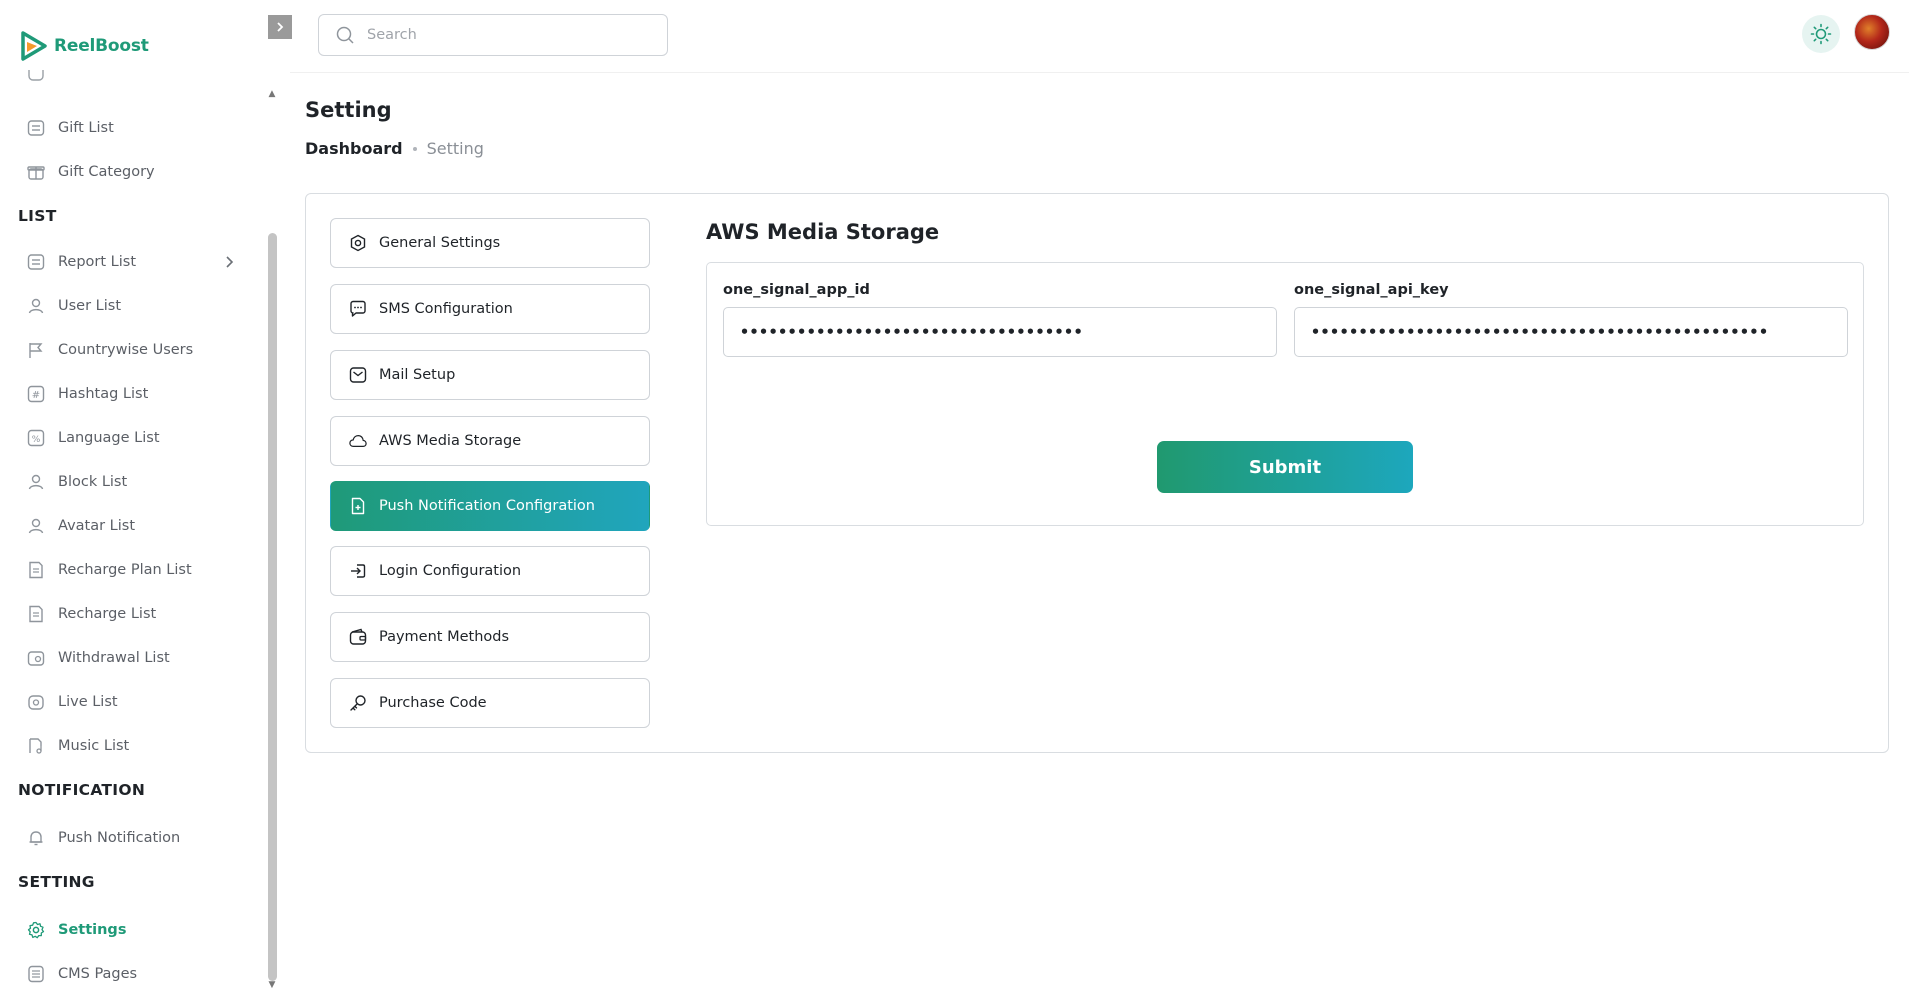  I want to click on search-box, so click(493, 35).